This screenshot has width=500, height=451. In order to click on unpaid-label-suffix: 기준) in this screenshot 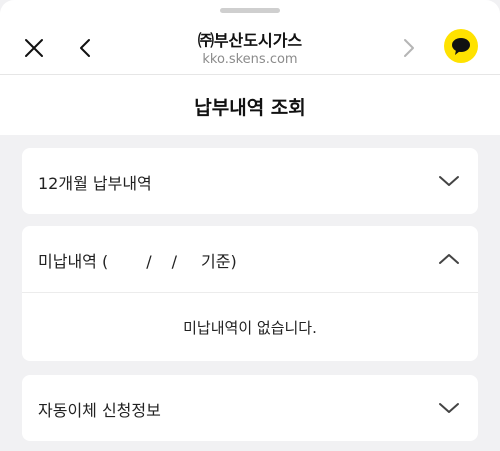, I will do `click(219, 261)`.